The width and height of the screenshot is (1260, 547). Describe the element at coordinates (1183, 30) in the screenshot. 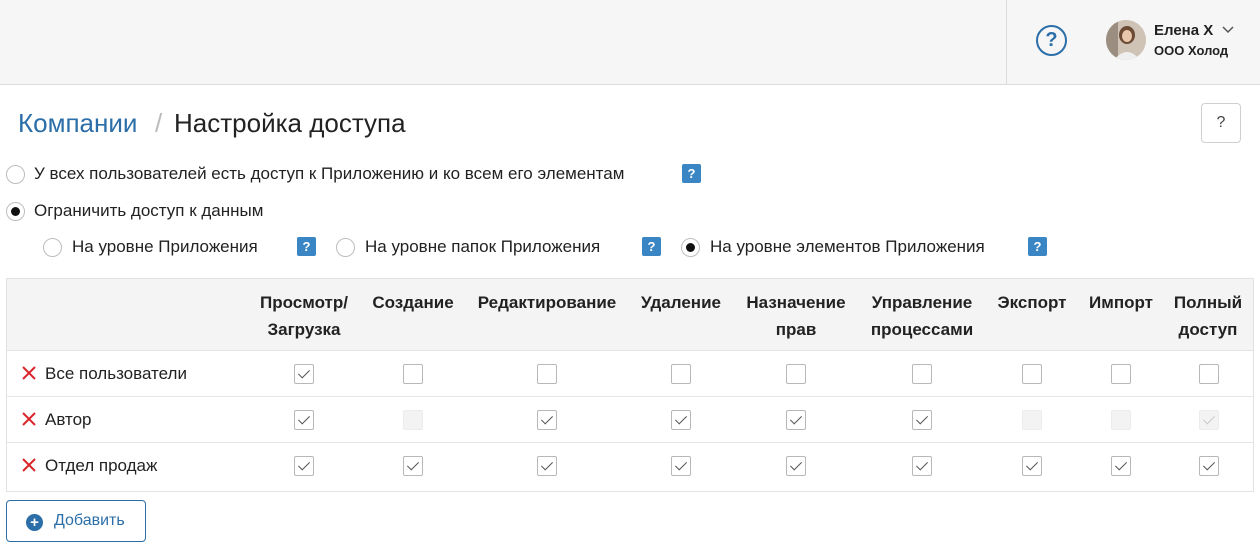

I see `user-name: Елена Х` at that location.